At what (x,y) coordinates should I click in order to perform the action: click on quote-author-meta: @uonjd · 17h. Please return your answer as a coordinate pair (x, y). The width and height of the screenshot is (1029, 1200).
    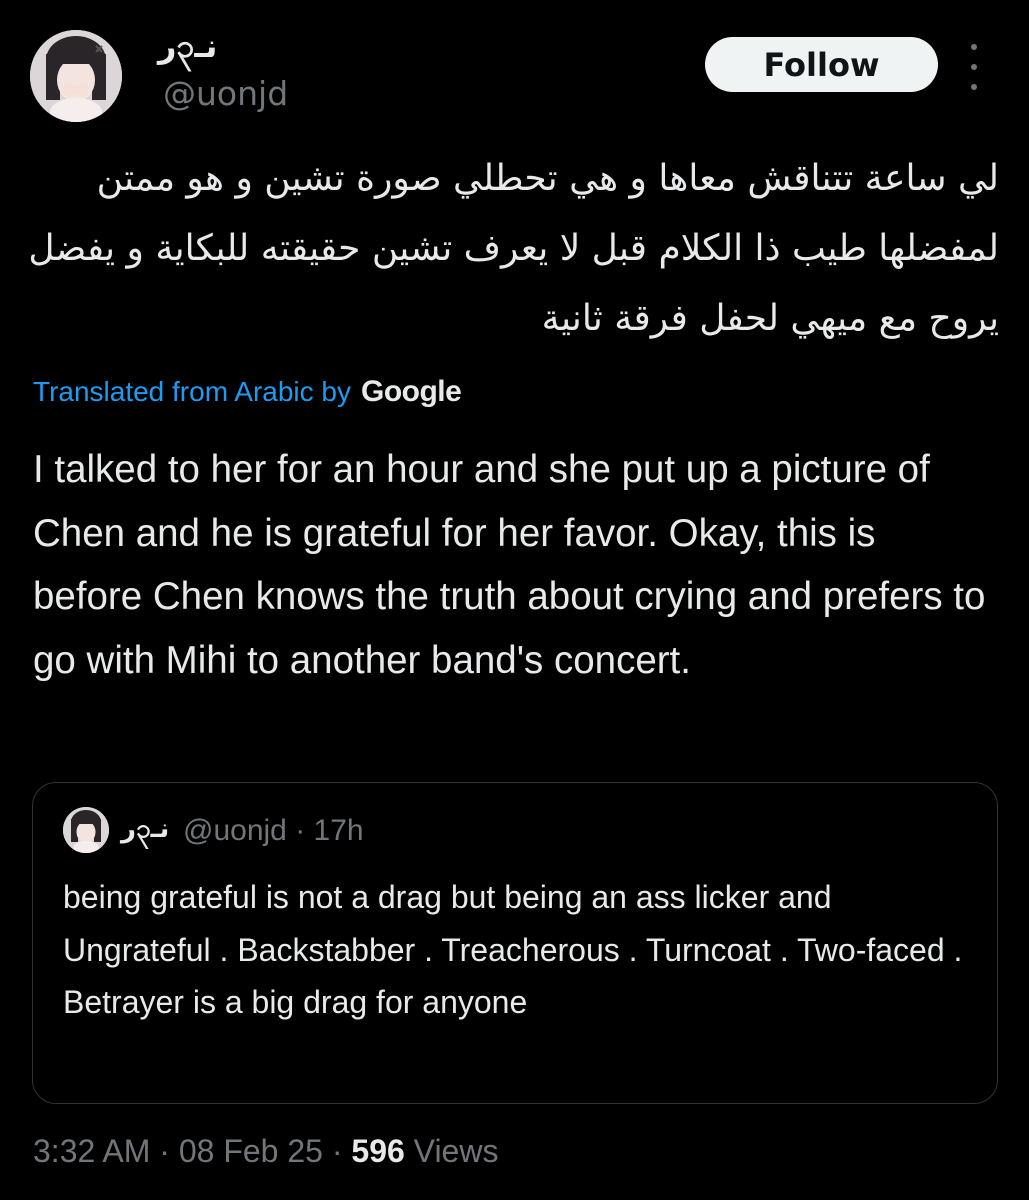
    Looking at the image, I should click on (273, 831).